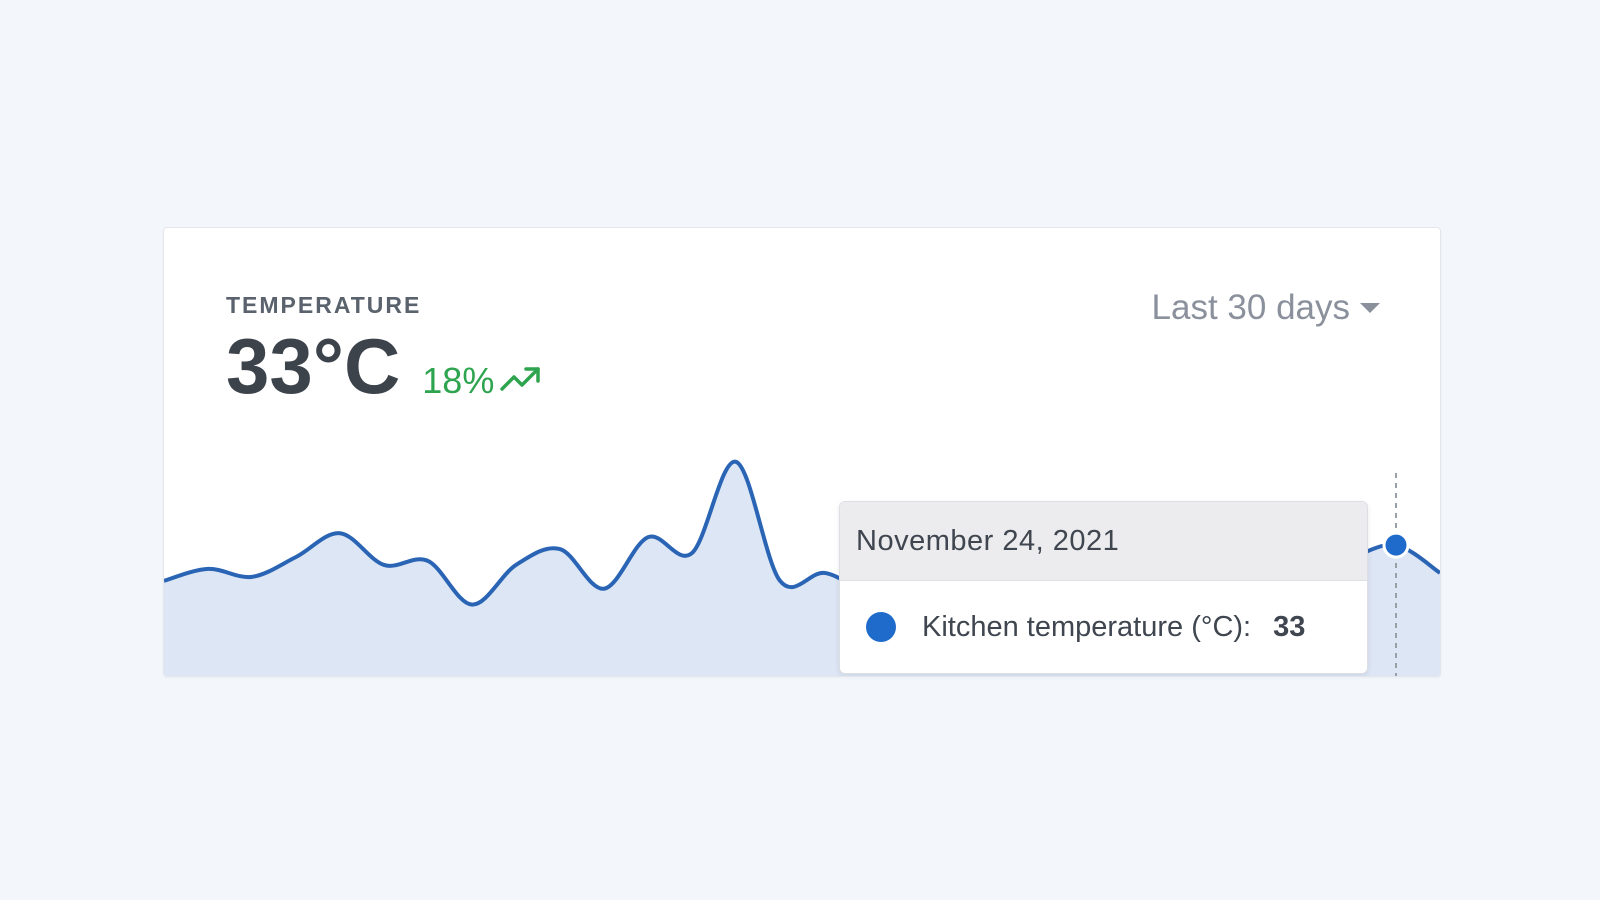 The image size is (1600, 900). What do you see at coordinates (1289, 626) in the screenshot?
I see `tooltip-value: 33` at bounding box center [1289, 626].